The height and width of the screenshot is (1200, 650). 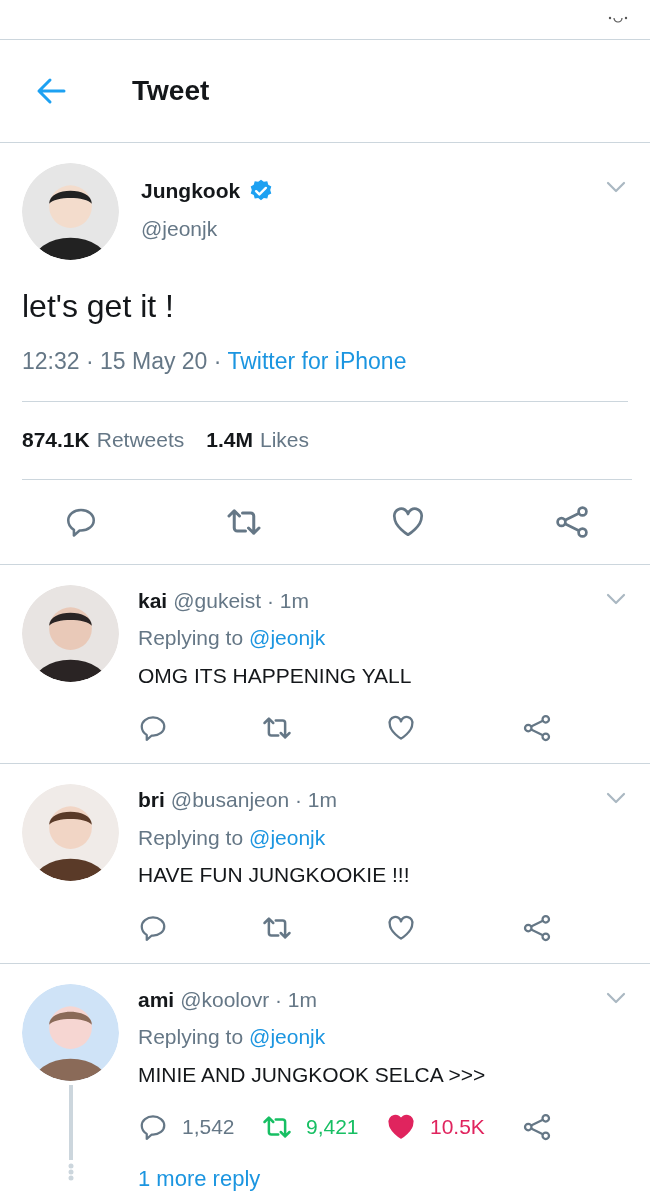 I want to click on likes-label: Likes, so click(x=284, y=440).